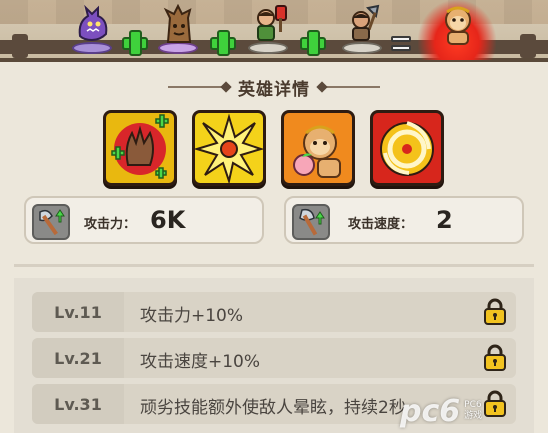 Image resolution: width=548 pixels, height=433 pixels. I want to click on recipe-bar, so click(274, 31).